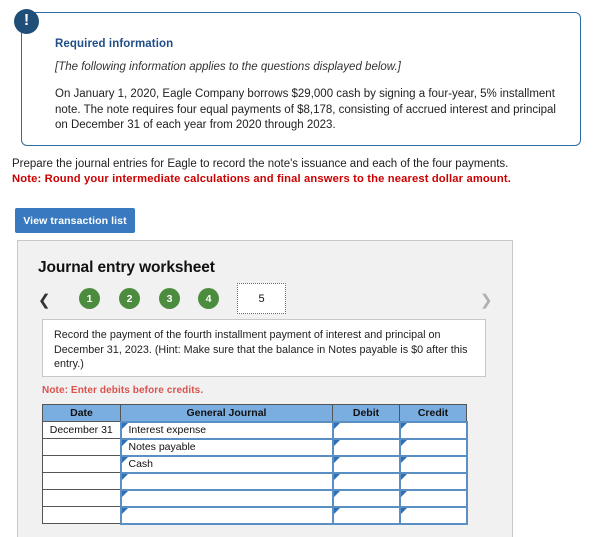 The height and width of the screenshot is (537, 595). Describe the element at coordinates (81, 413) in the screenshot. I see `column-header-date: Date` at that location.